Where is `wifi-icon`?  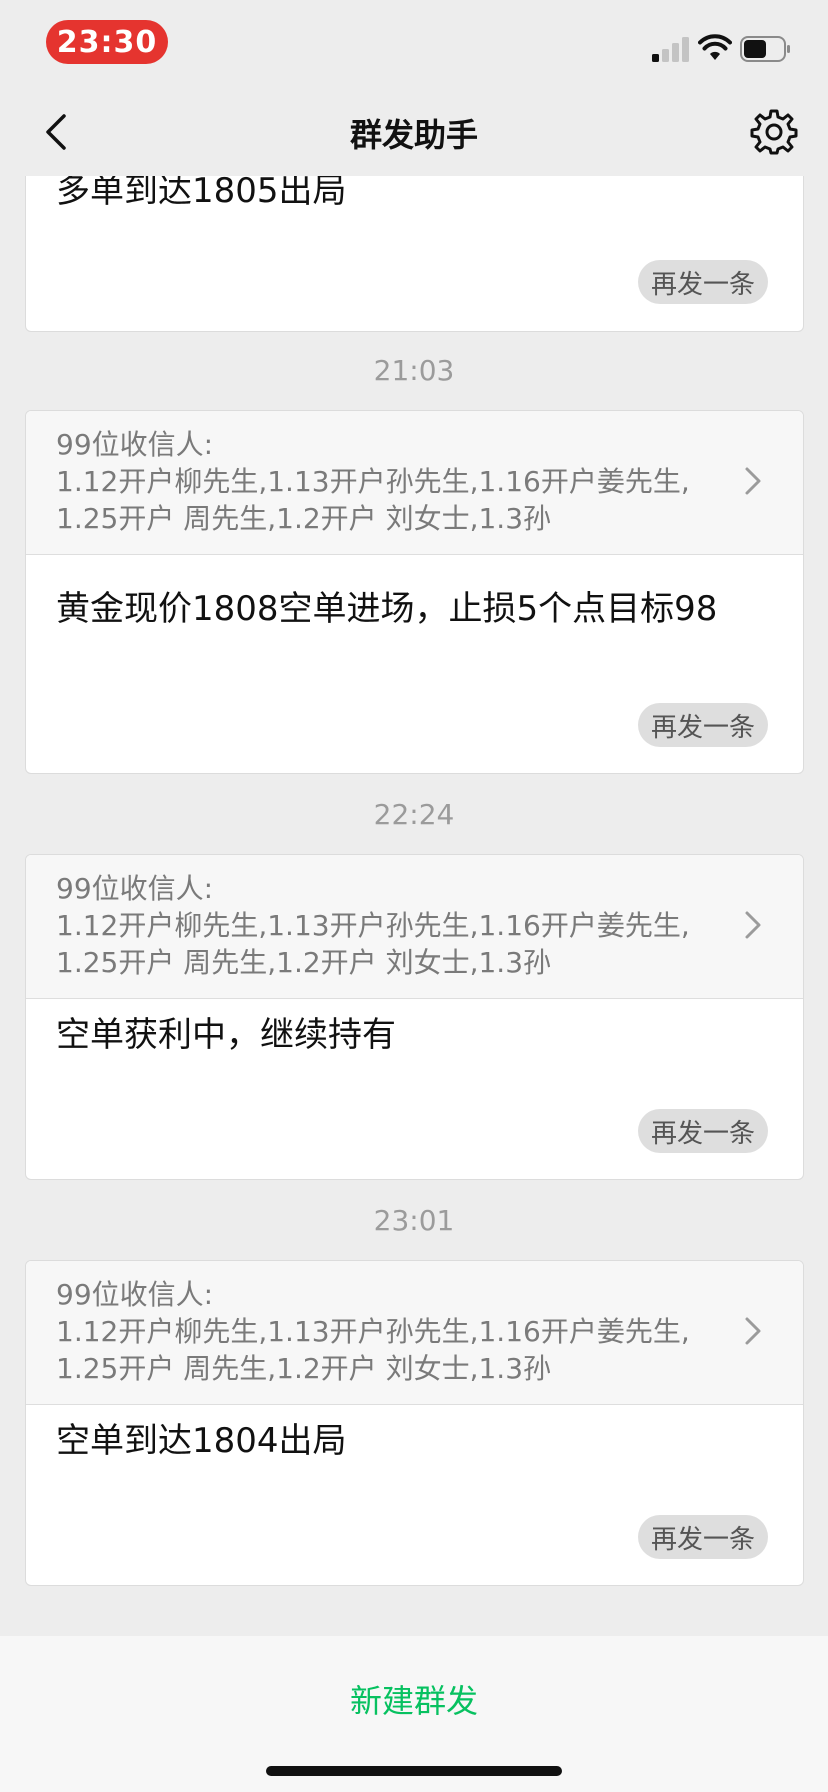 wifi-icon is located at coordinates (715, 47).